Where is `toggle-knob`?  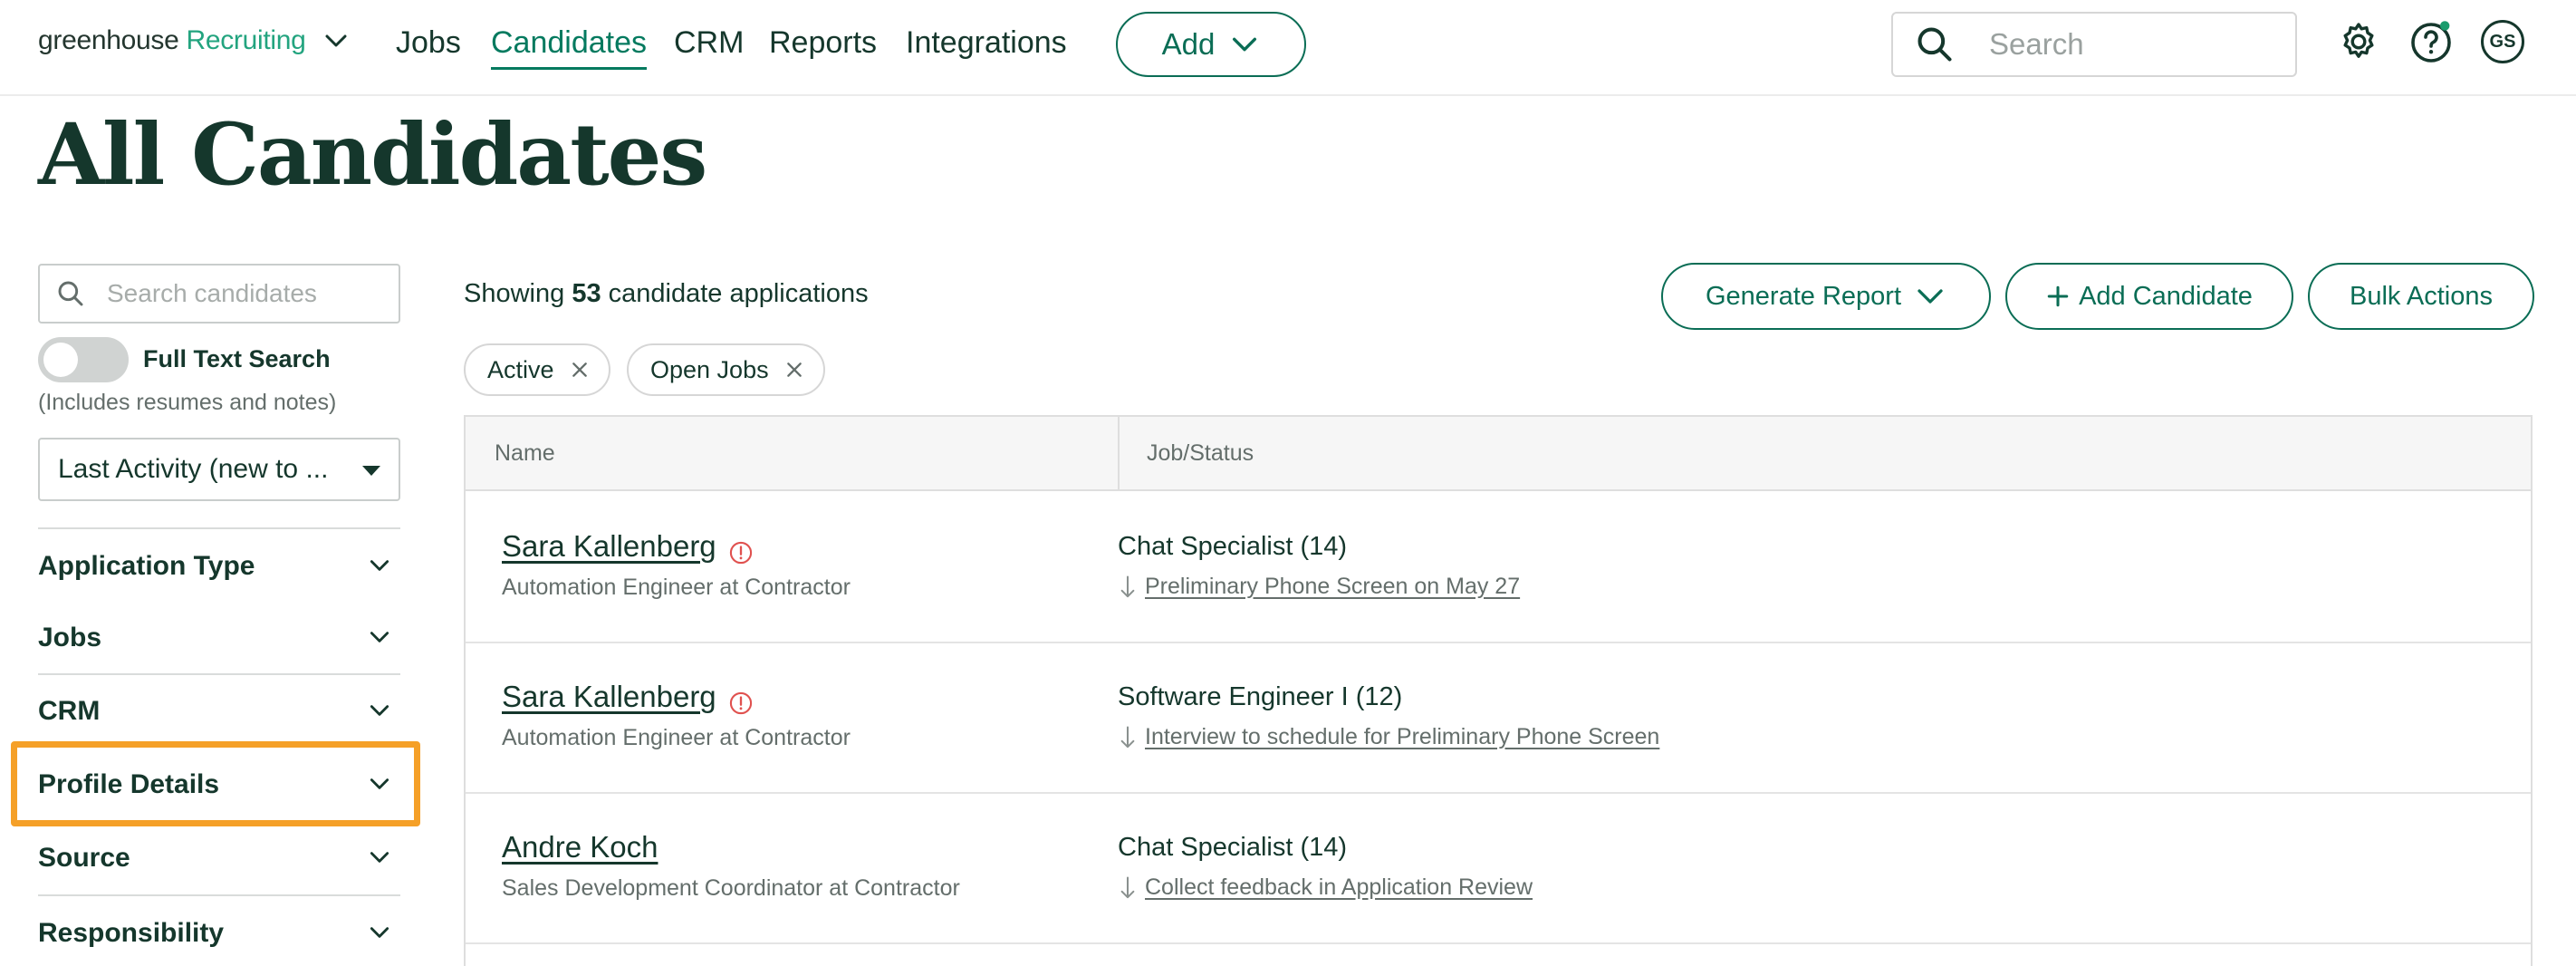 toggle-knob is located at coordinates (60, 360).